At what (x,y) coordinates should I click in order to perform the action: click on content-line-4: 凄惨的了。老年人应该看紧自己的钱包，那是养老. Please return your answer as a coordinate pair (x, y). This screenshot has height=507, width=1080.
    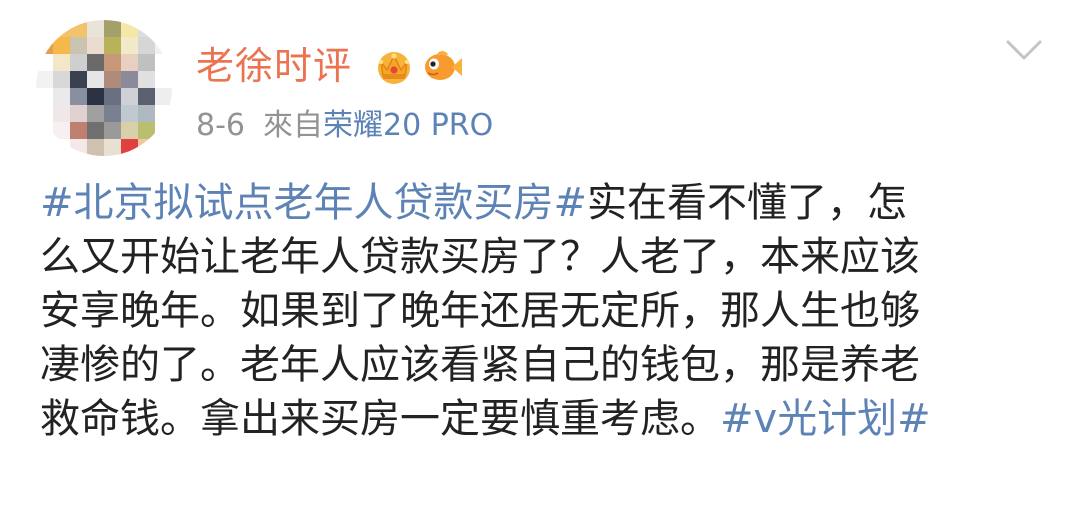
    Looking at the image, I should click on (480, 365).